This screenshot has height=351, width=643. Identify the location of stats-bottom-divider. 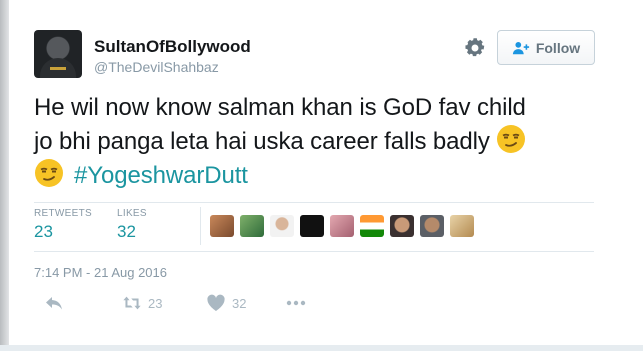
(314, 251).